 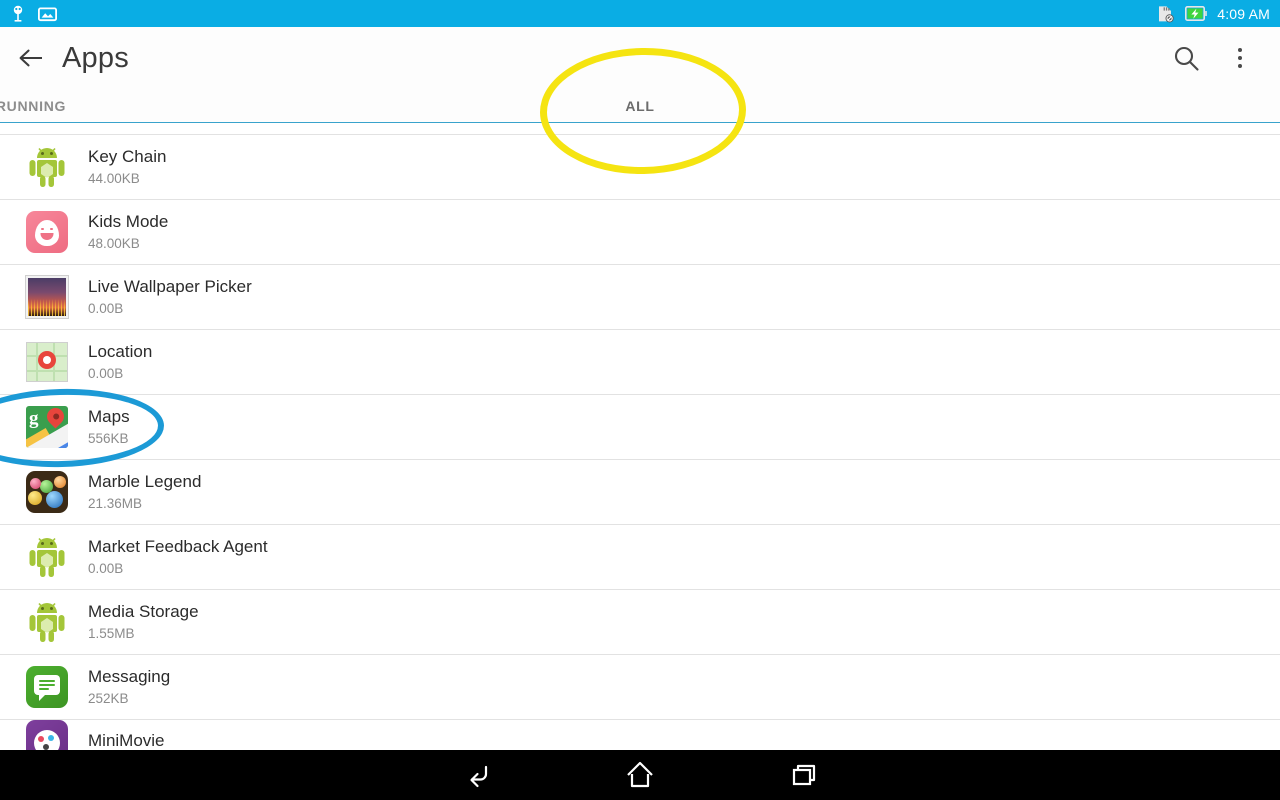 I want to click on navigation-bar, so click(x=640, y=775).